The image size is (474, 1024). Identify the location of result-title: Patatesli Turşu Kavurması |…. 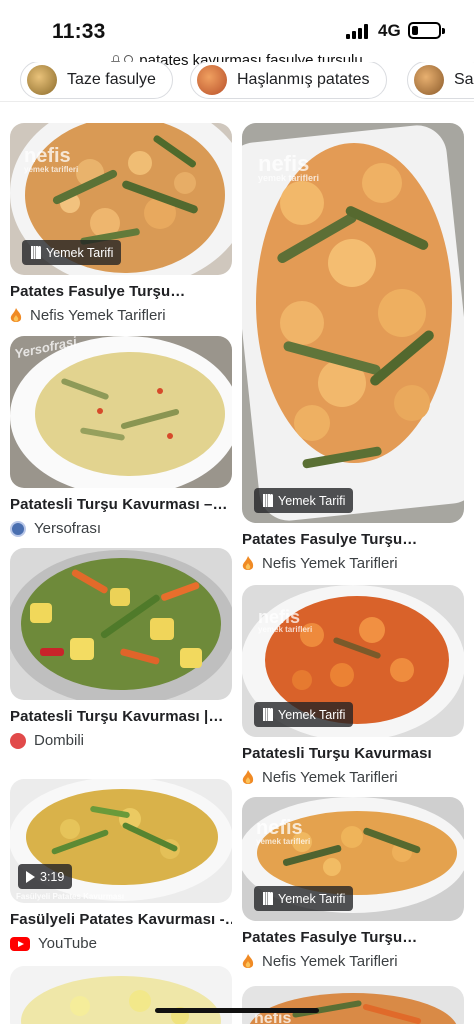
(121, 716).